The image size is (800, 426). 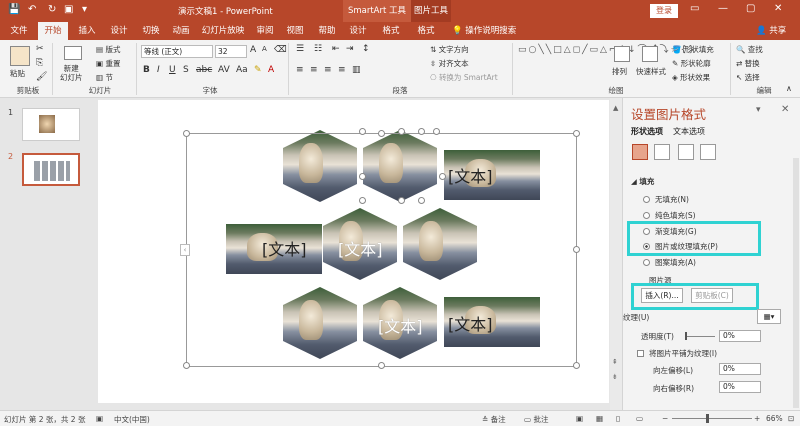 What do you see at coordinates (642, 181) in the screenshot?
I see `fill-section-header: ◢ 填充` at bounding box center [642, 181].